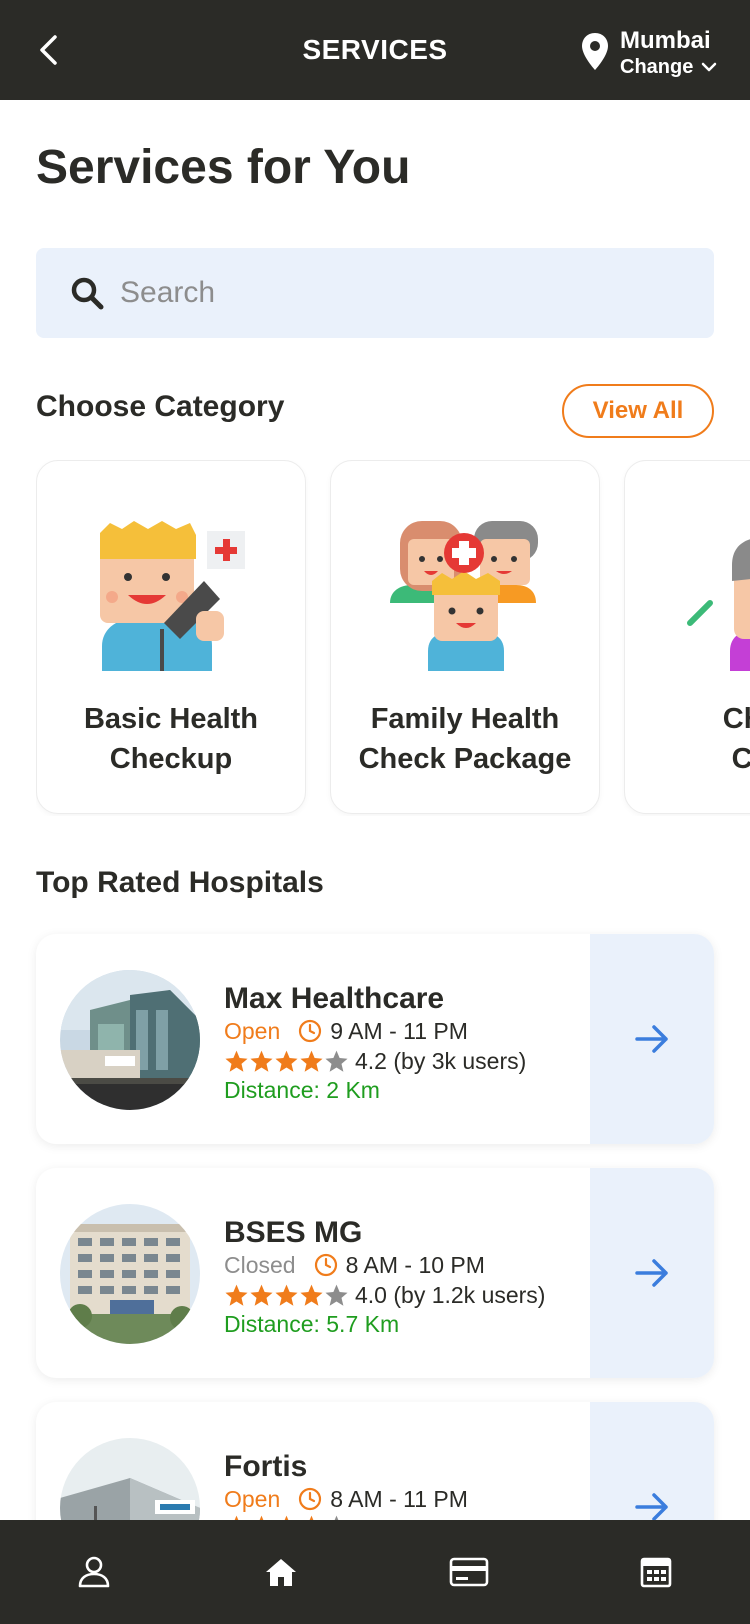  I want to click on hospital-distance: Distance: 5.7 Km, so click(312, 1324).